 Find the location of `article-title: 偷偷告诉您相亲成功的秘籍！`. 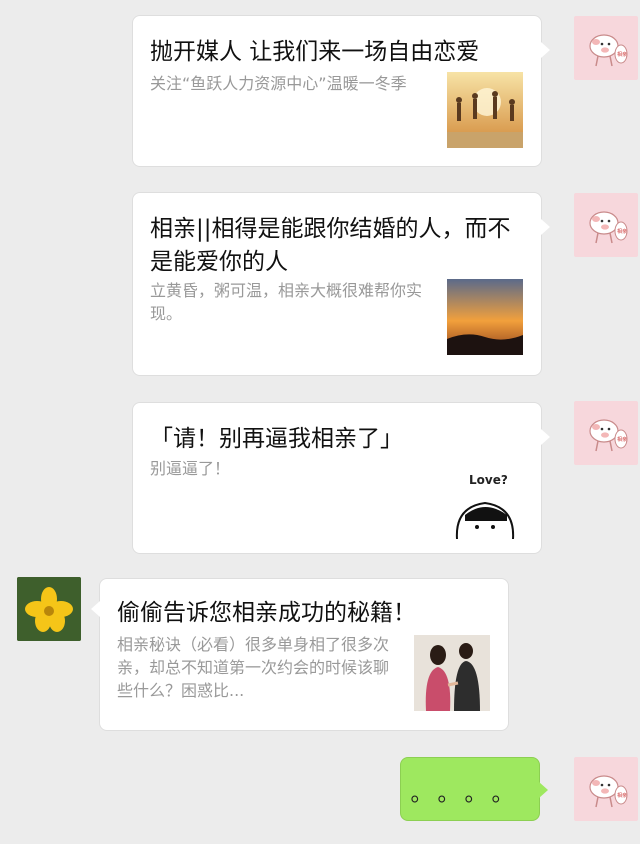

article-title: 偷偷告诉您相亲成功的秘籍！ is located at coordinates (266, 613).